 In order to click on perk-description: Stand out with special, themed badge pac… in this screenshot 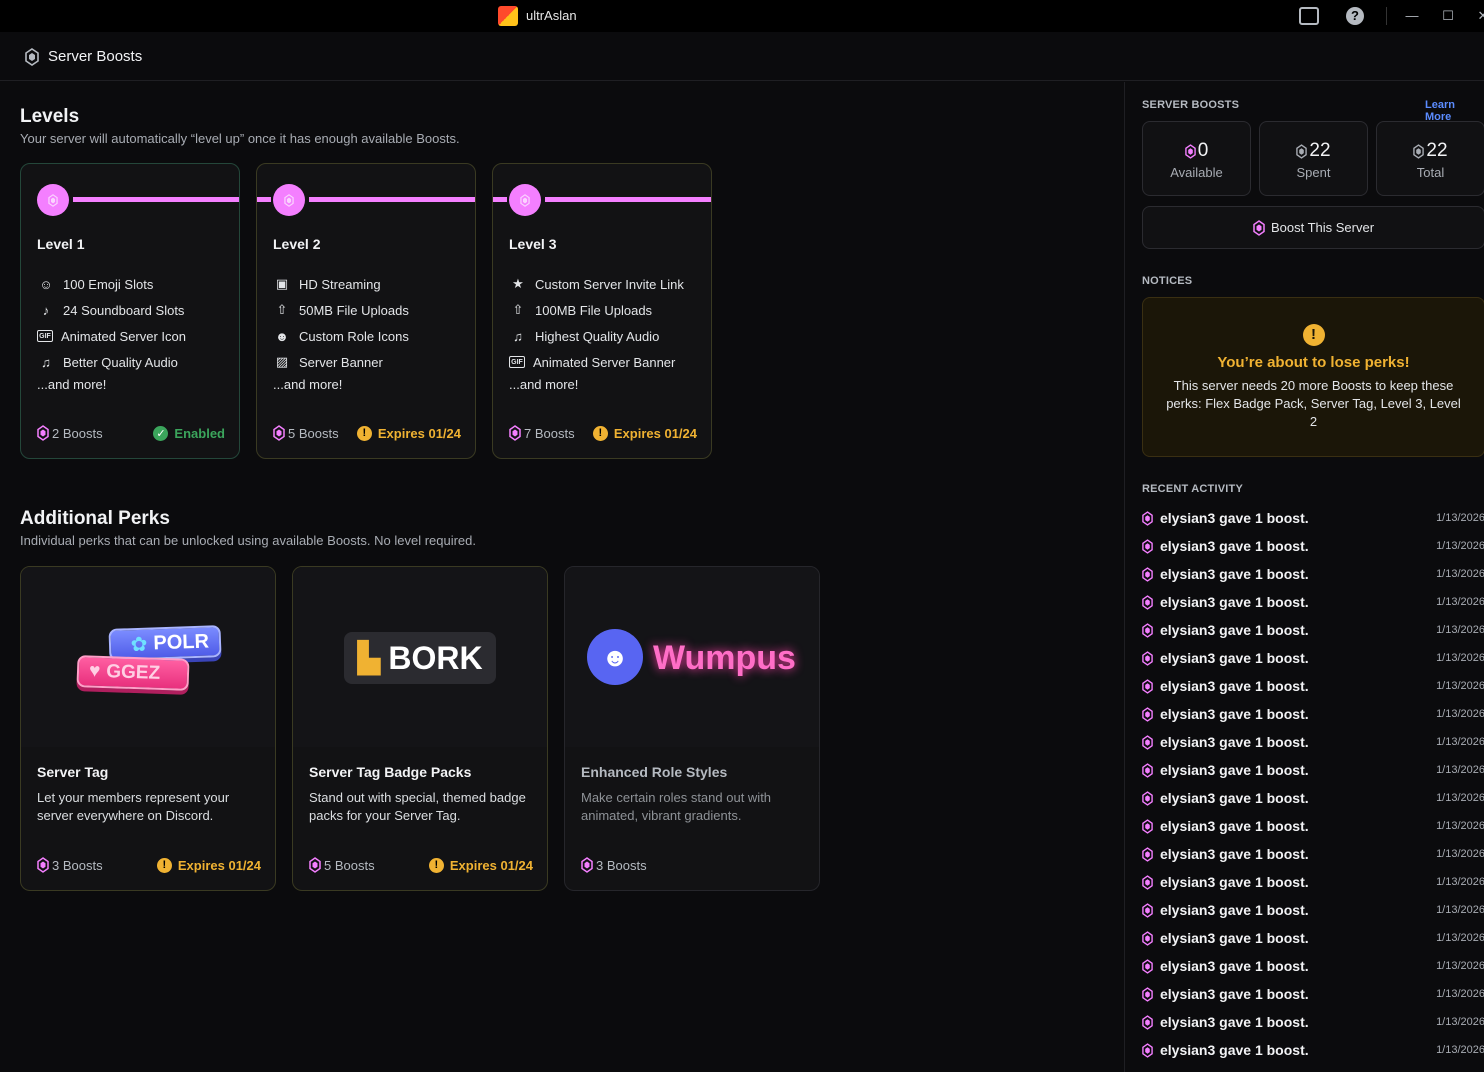, I will do `click(417, 806)`.